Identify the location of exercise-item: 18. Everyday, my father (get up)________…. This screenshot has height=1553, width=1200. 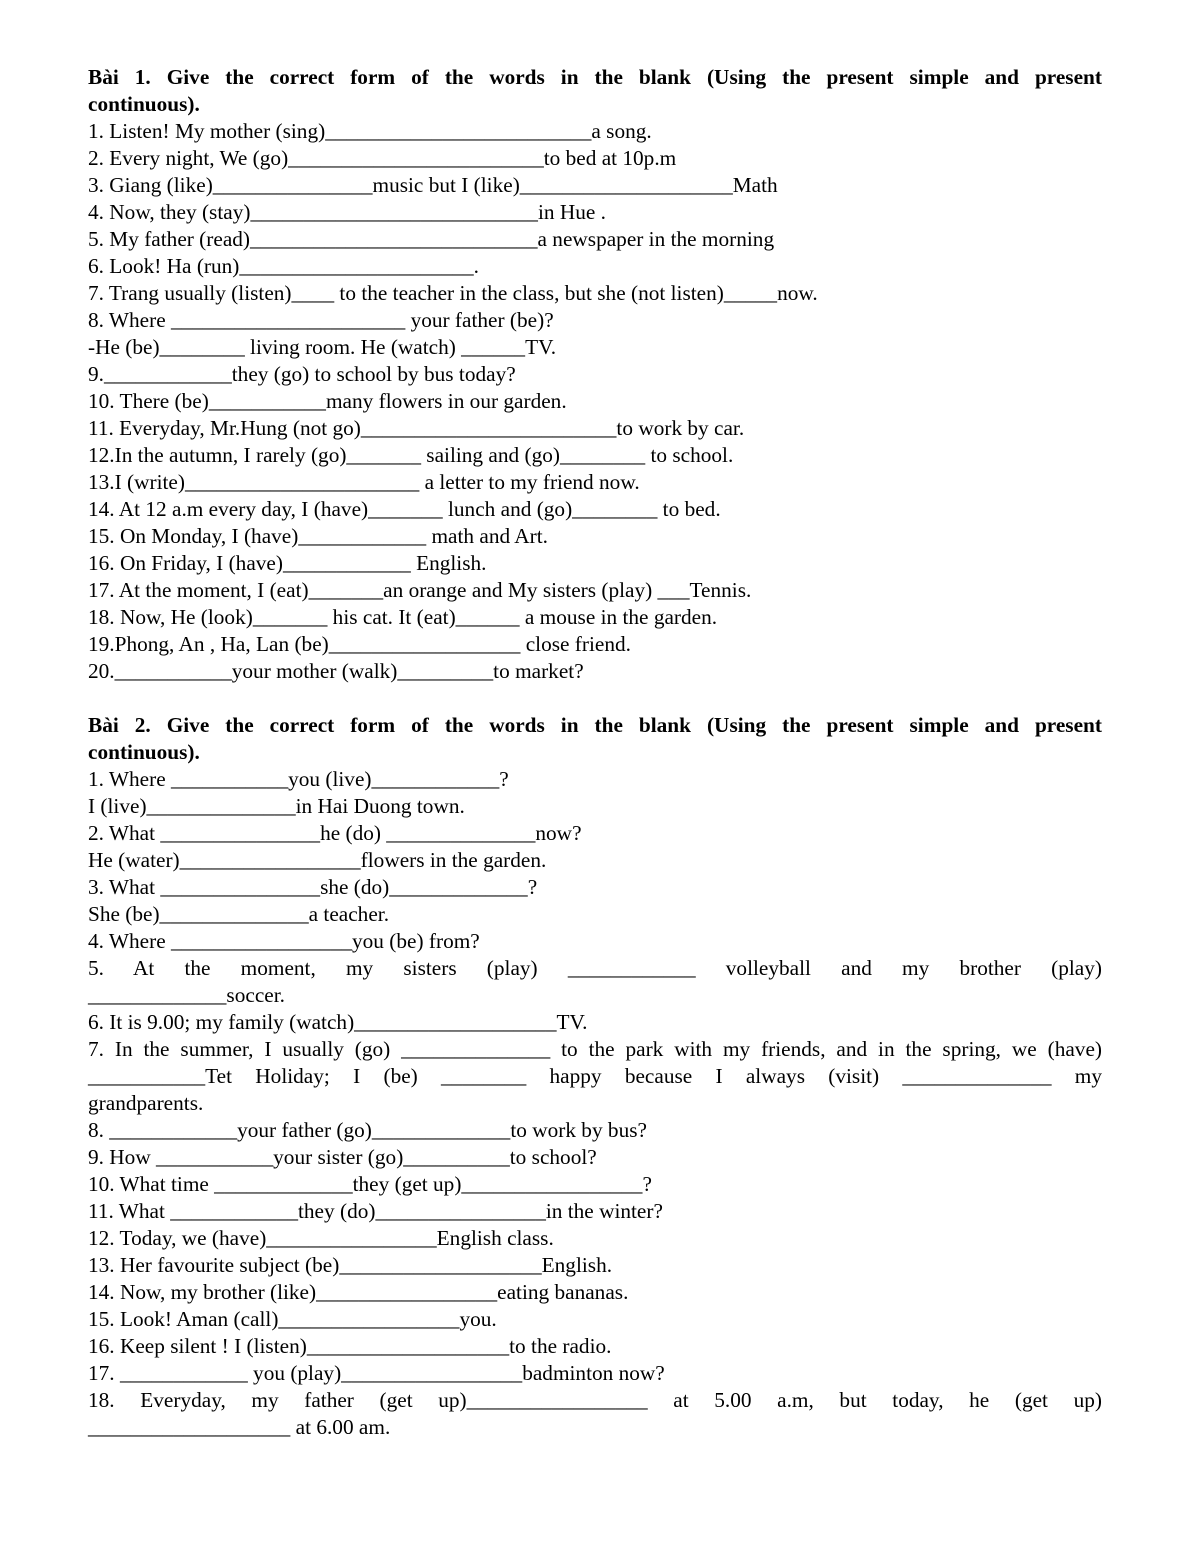
(595, 1400).